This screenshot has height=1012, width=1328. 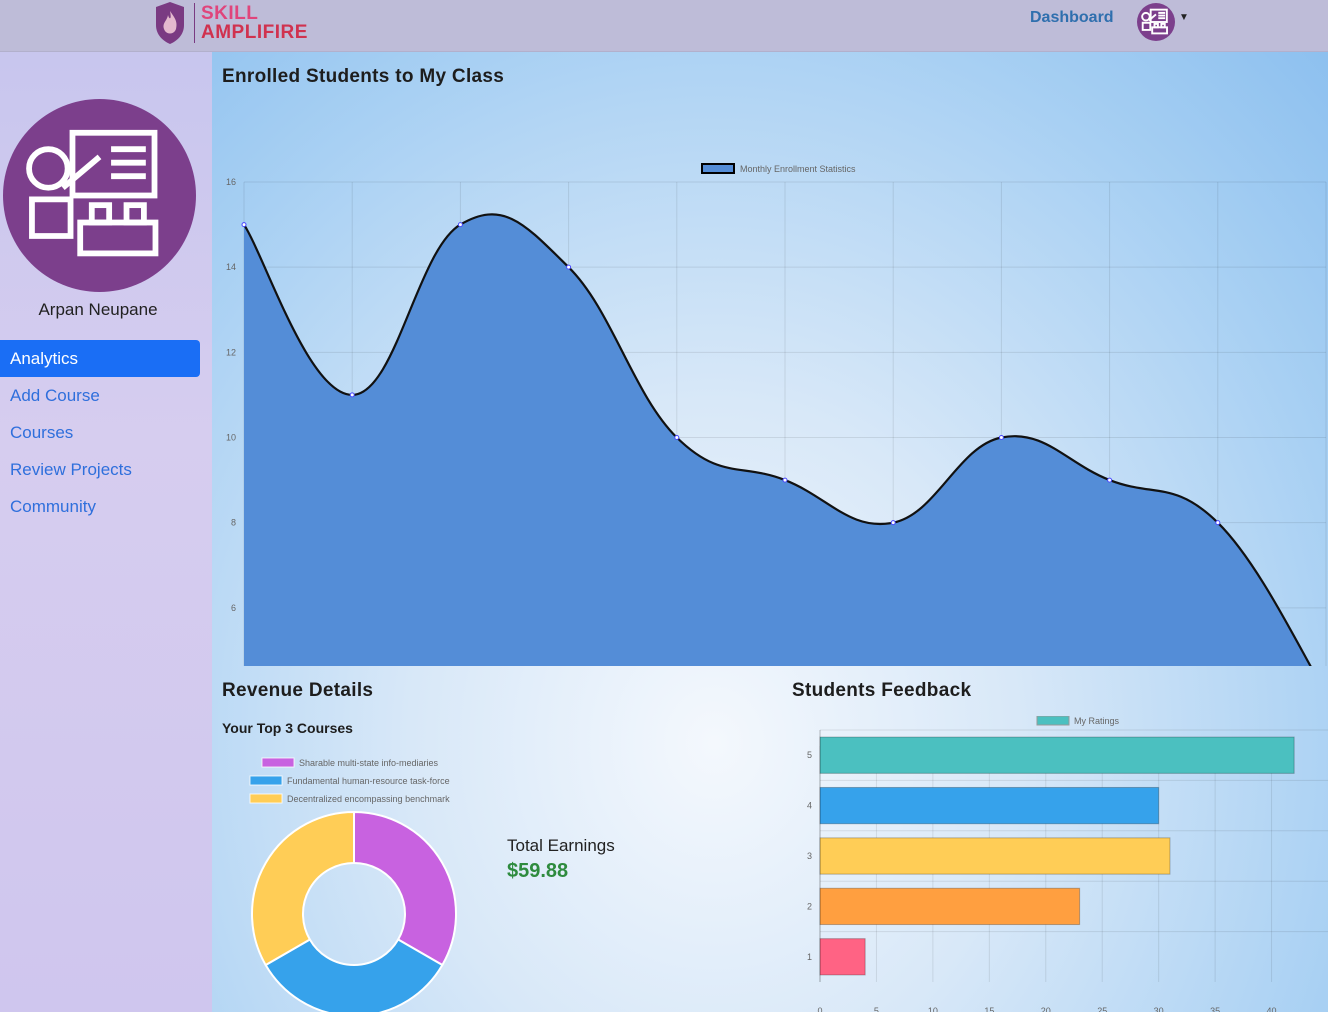 I want to click on y-tick-label: 3, so click(x=809, y=856).